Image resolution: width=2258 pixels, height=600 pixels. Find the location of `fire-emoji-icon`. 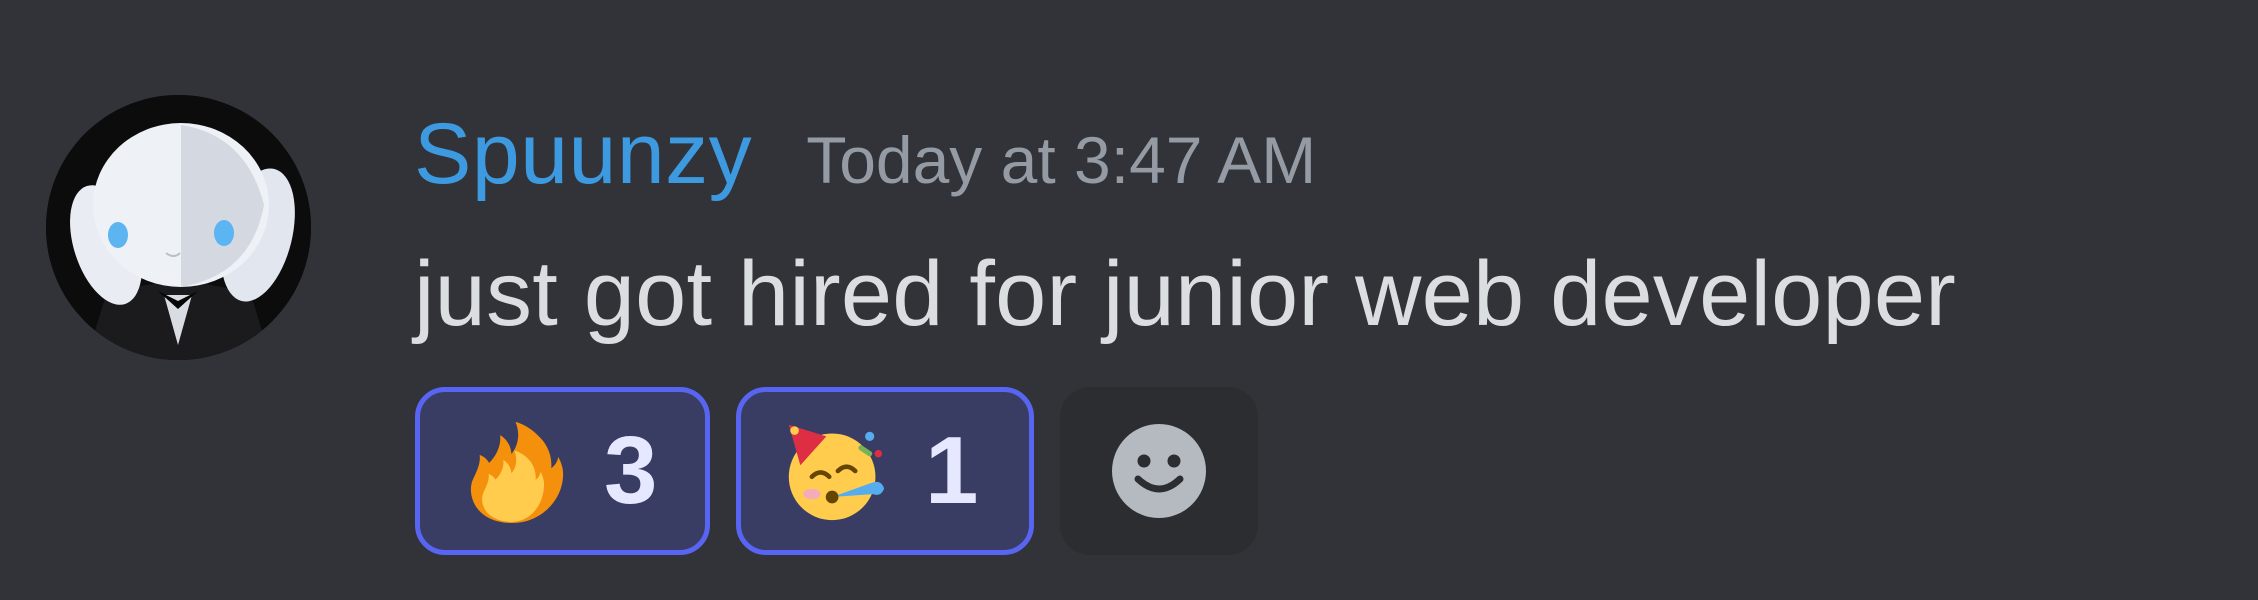

fire-emoji-icon is located at coordinates (517, 472).